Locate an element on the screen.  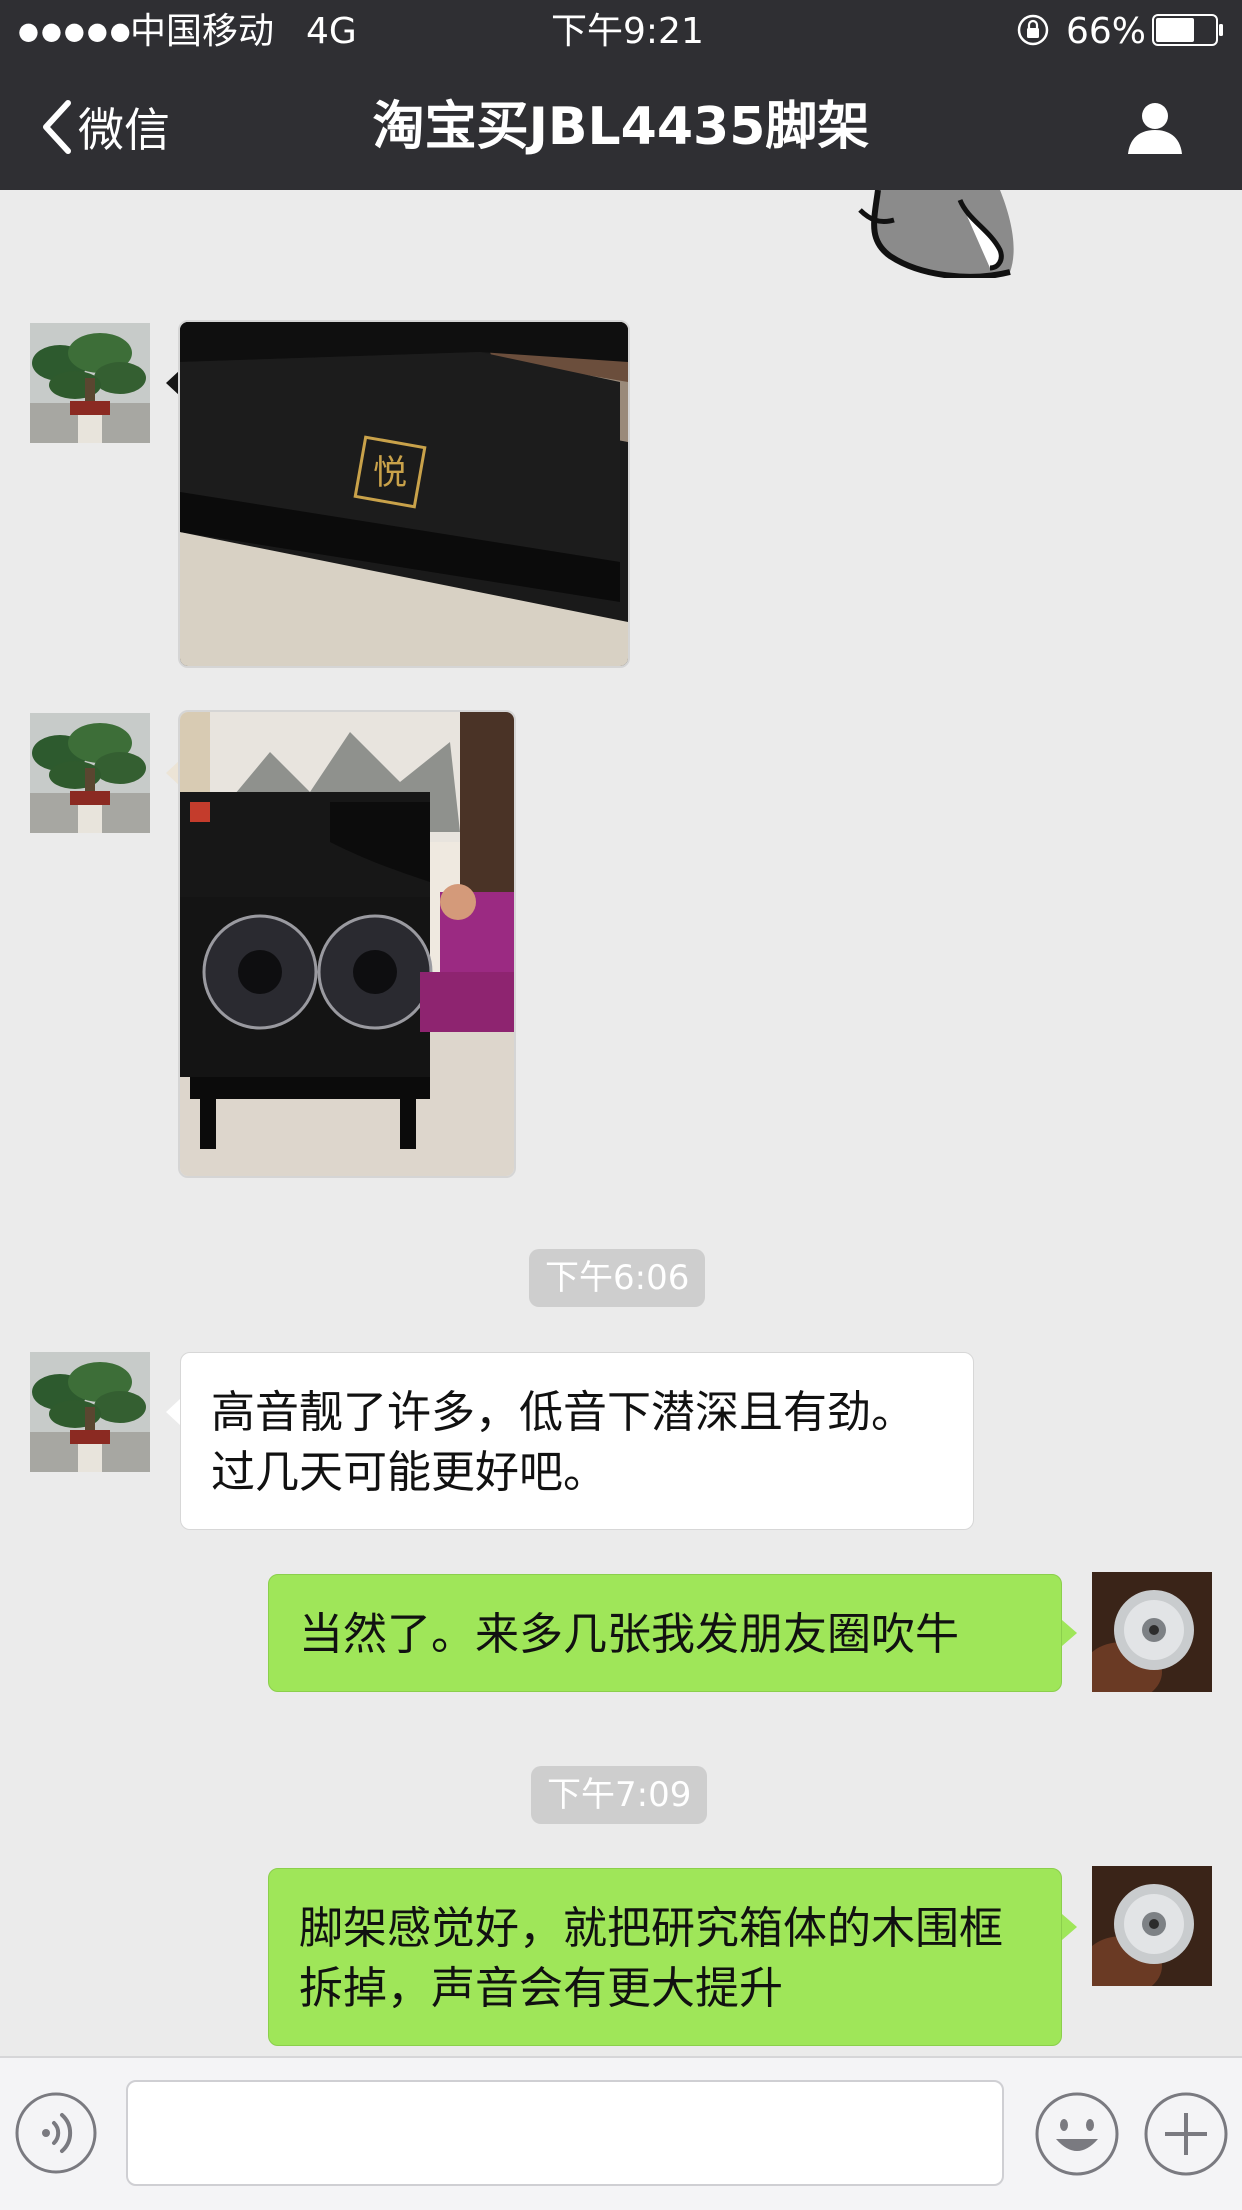
message-bubble: 当然了。来多几张我发朋友圈吹牛 is located at coordinates (665, 1633).